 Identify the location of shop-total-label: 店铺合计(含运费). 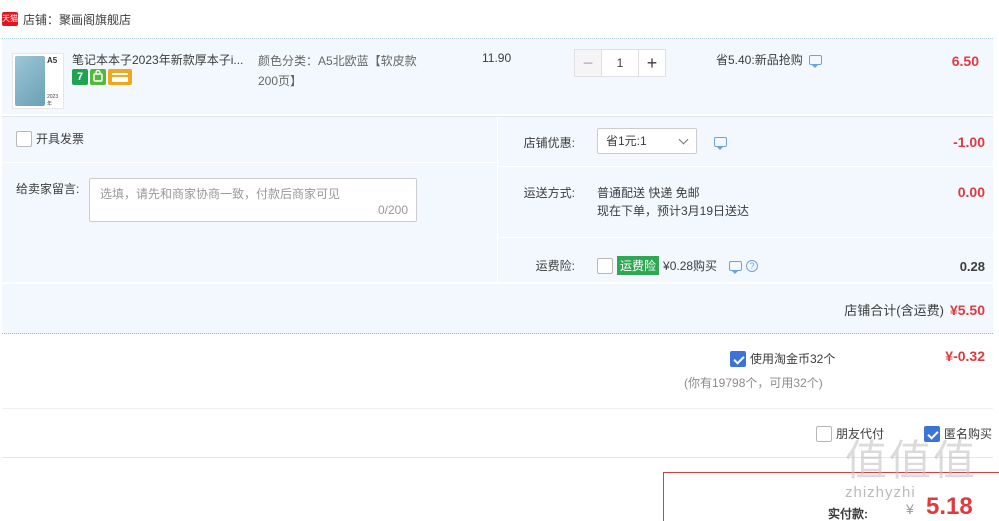
(894, 310).